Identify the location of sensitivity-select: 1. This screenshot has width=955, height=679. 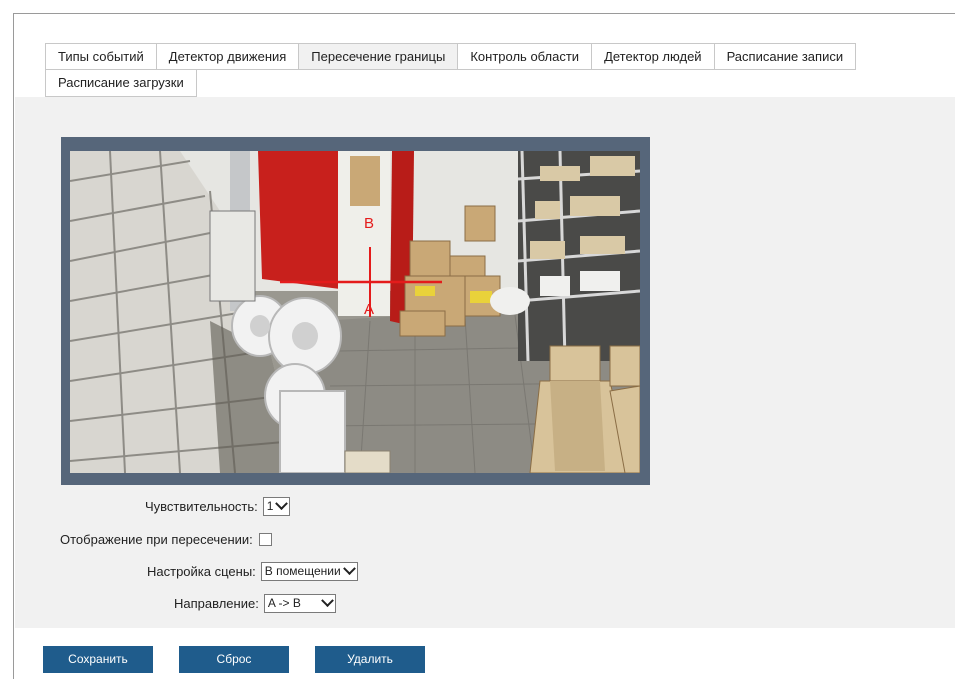
(276, 506).